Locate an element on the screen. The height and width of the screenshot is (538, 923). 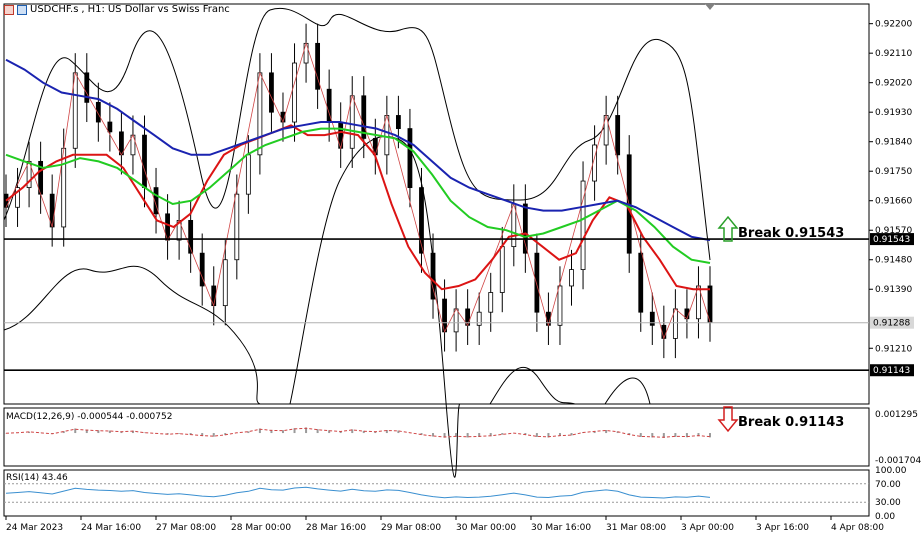
x-tick-label: 24 Mar 16:00 is located at coordinates (111, 528).